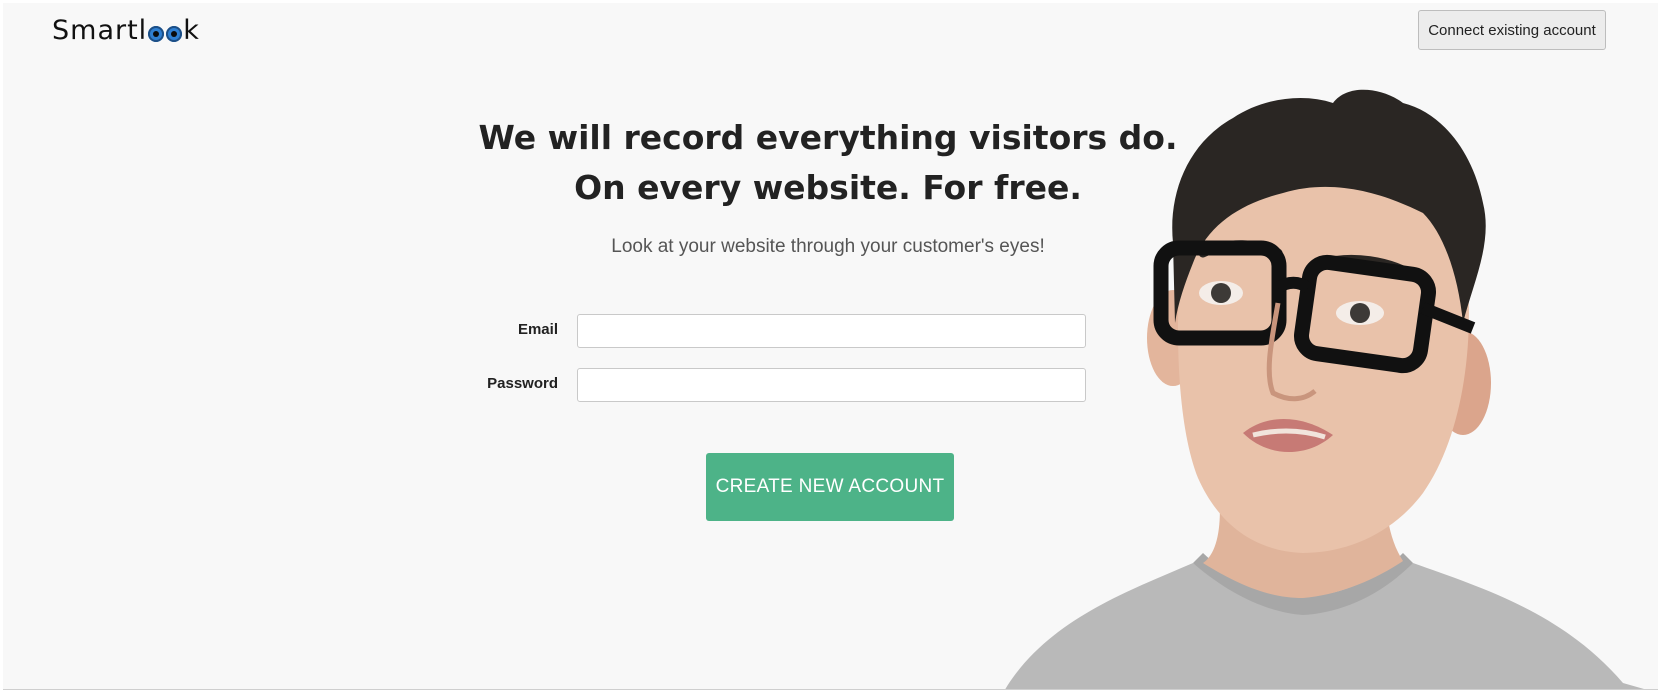 Image resolution: width=1661 pixels, height=693 pixels. I want to click on smartlook-logo: Smartl k, so click(126, 30).